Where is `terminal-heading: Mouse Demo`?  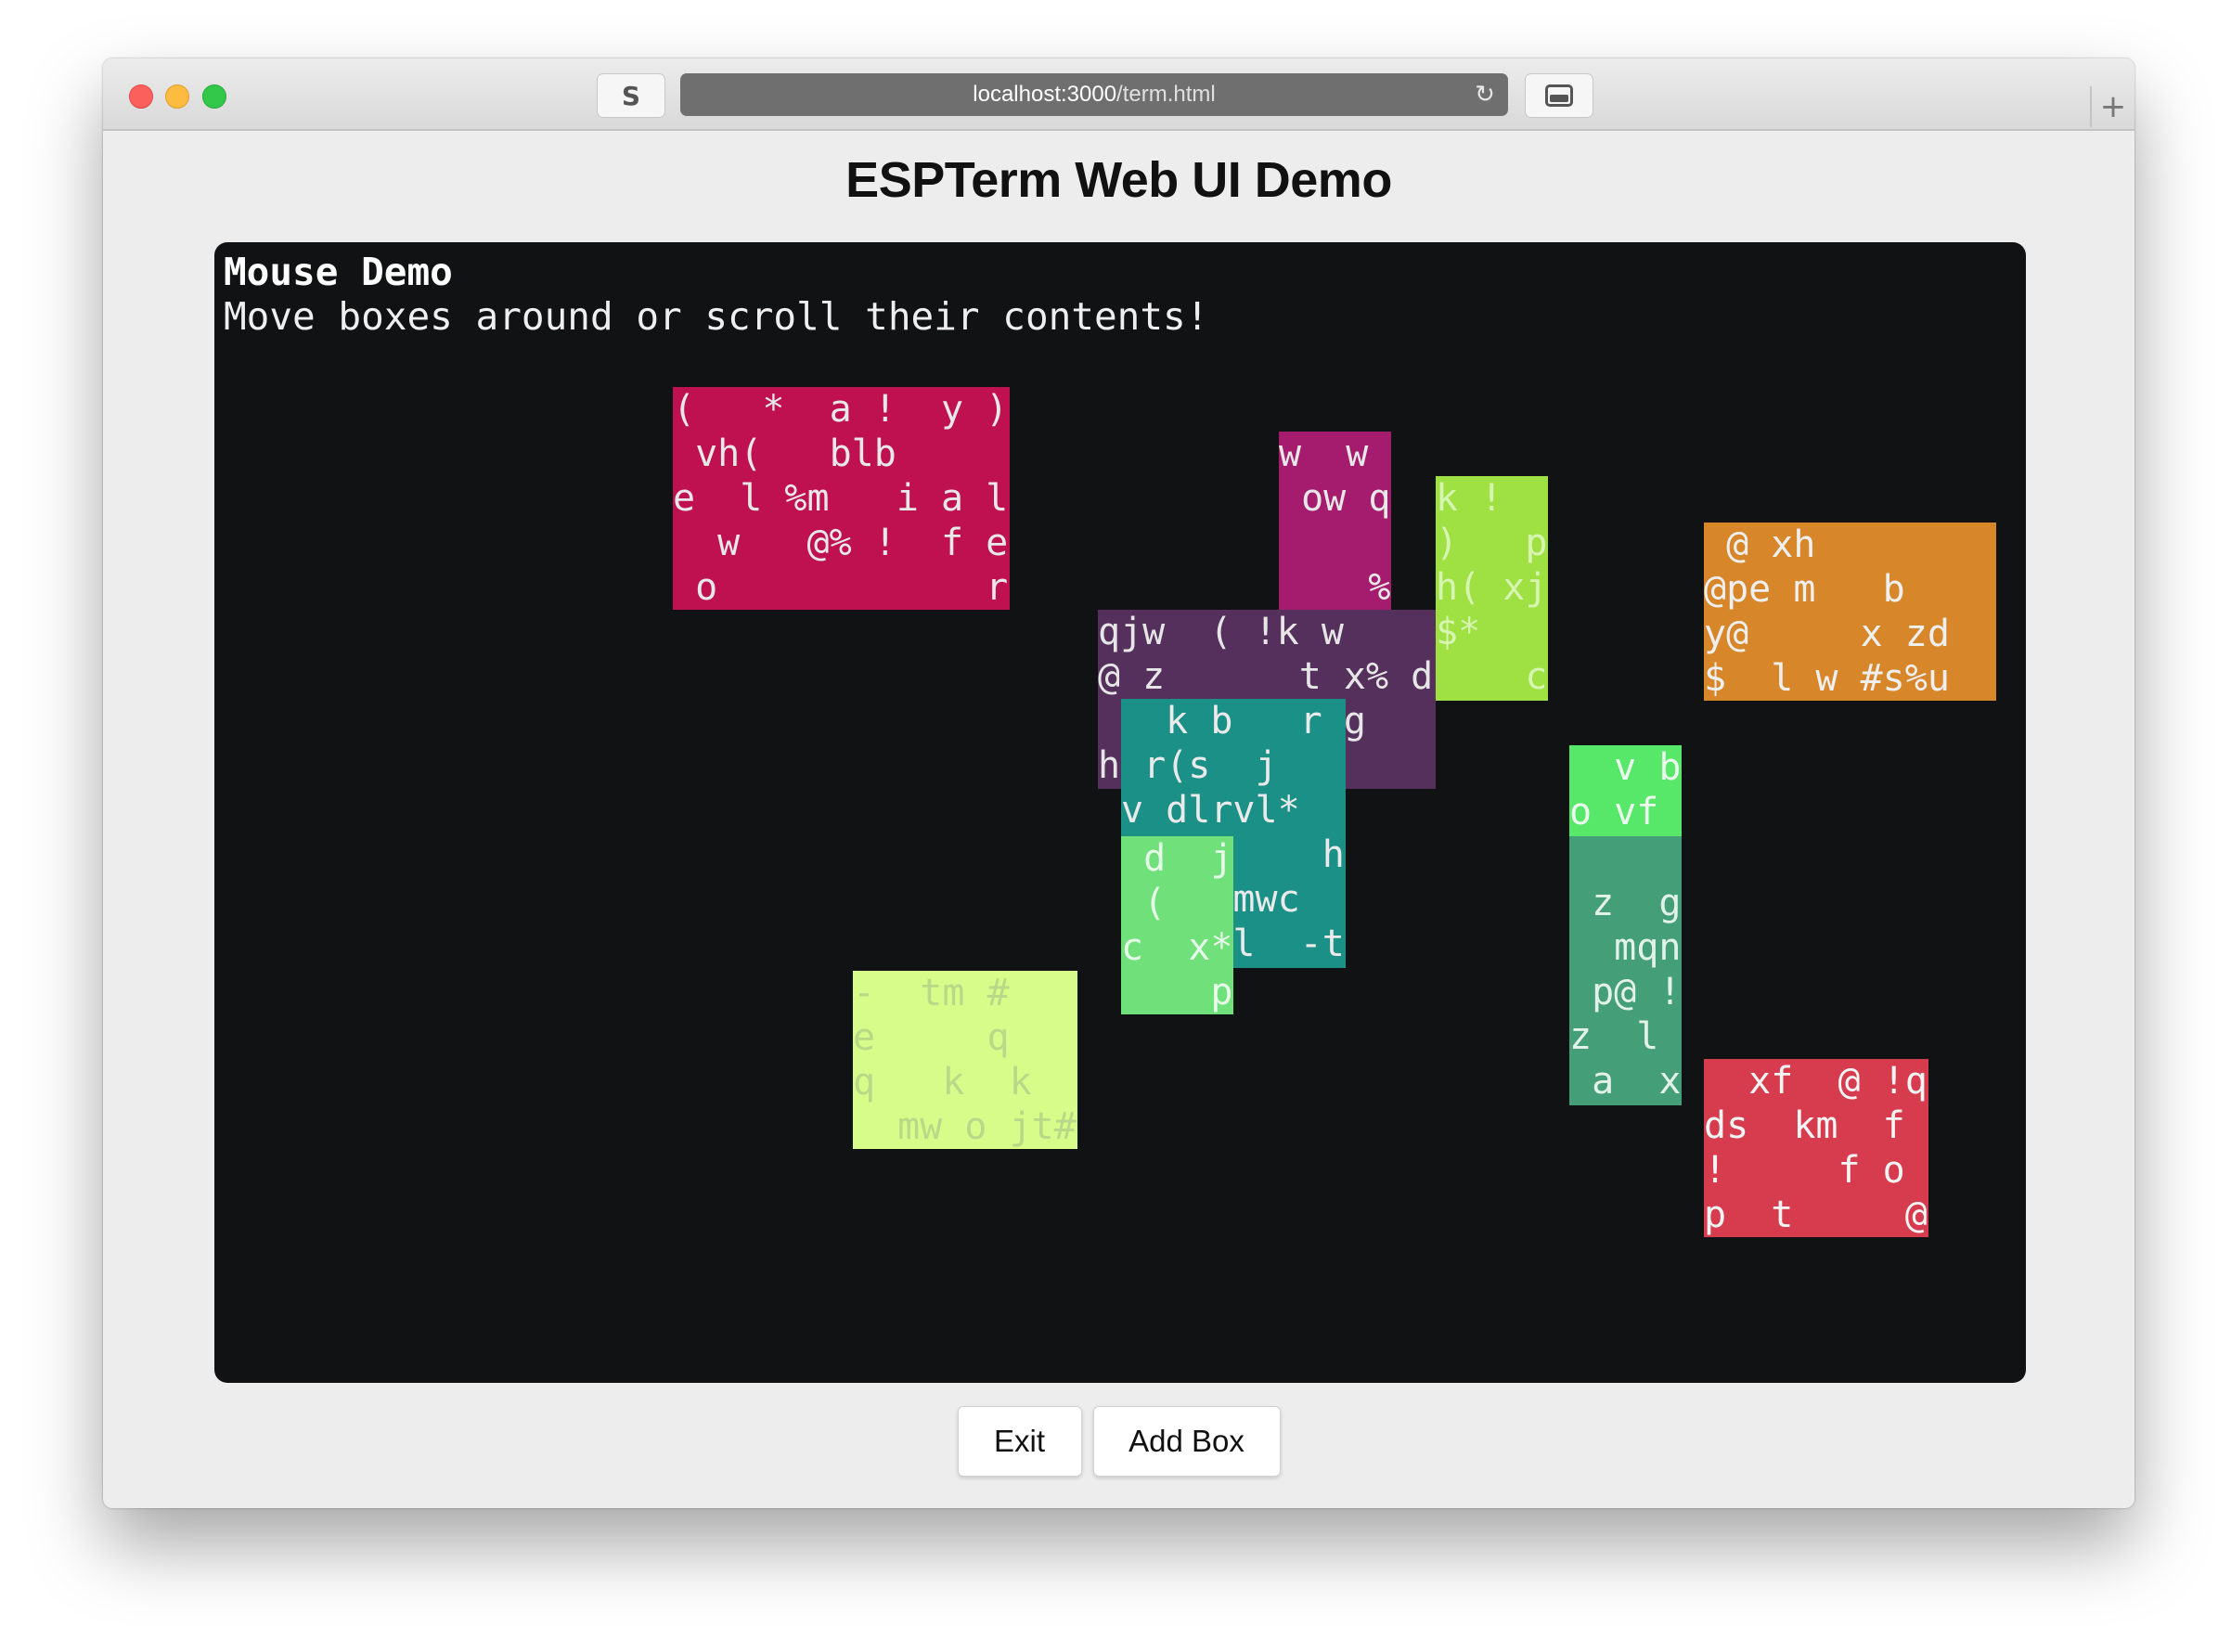
terminal-heading: Mouse Demo is located at coordinates (338, 272).